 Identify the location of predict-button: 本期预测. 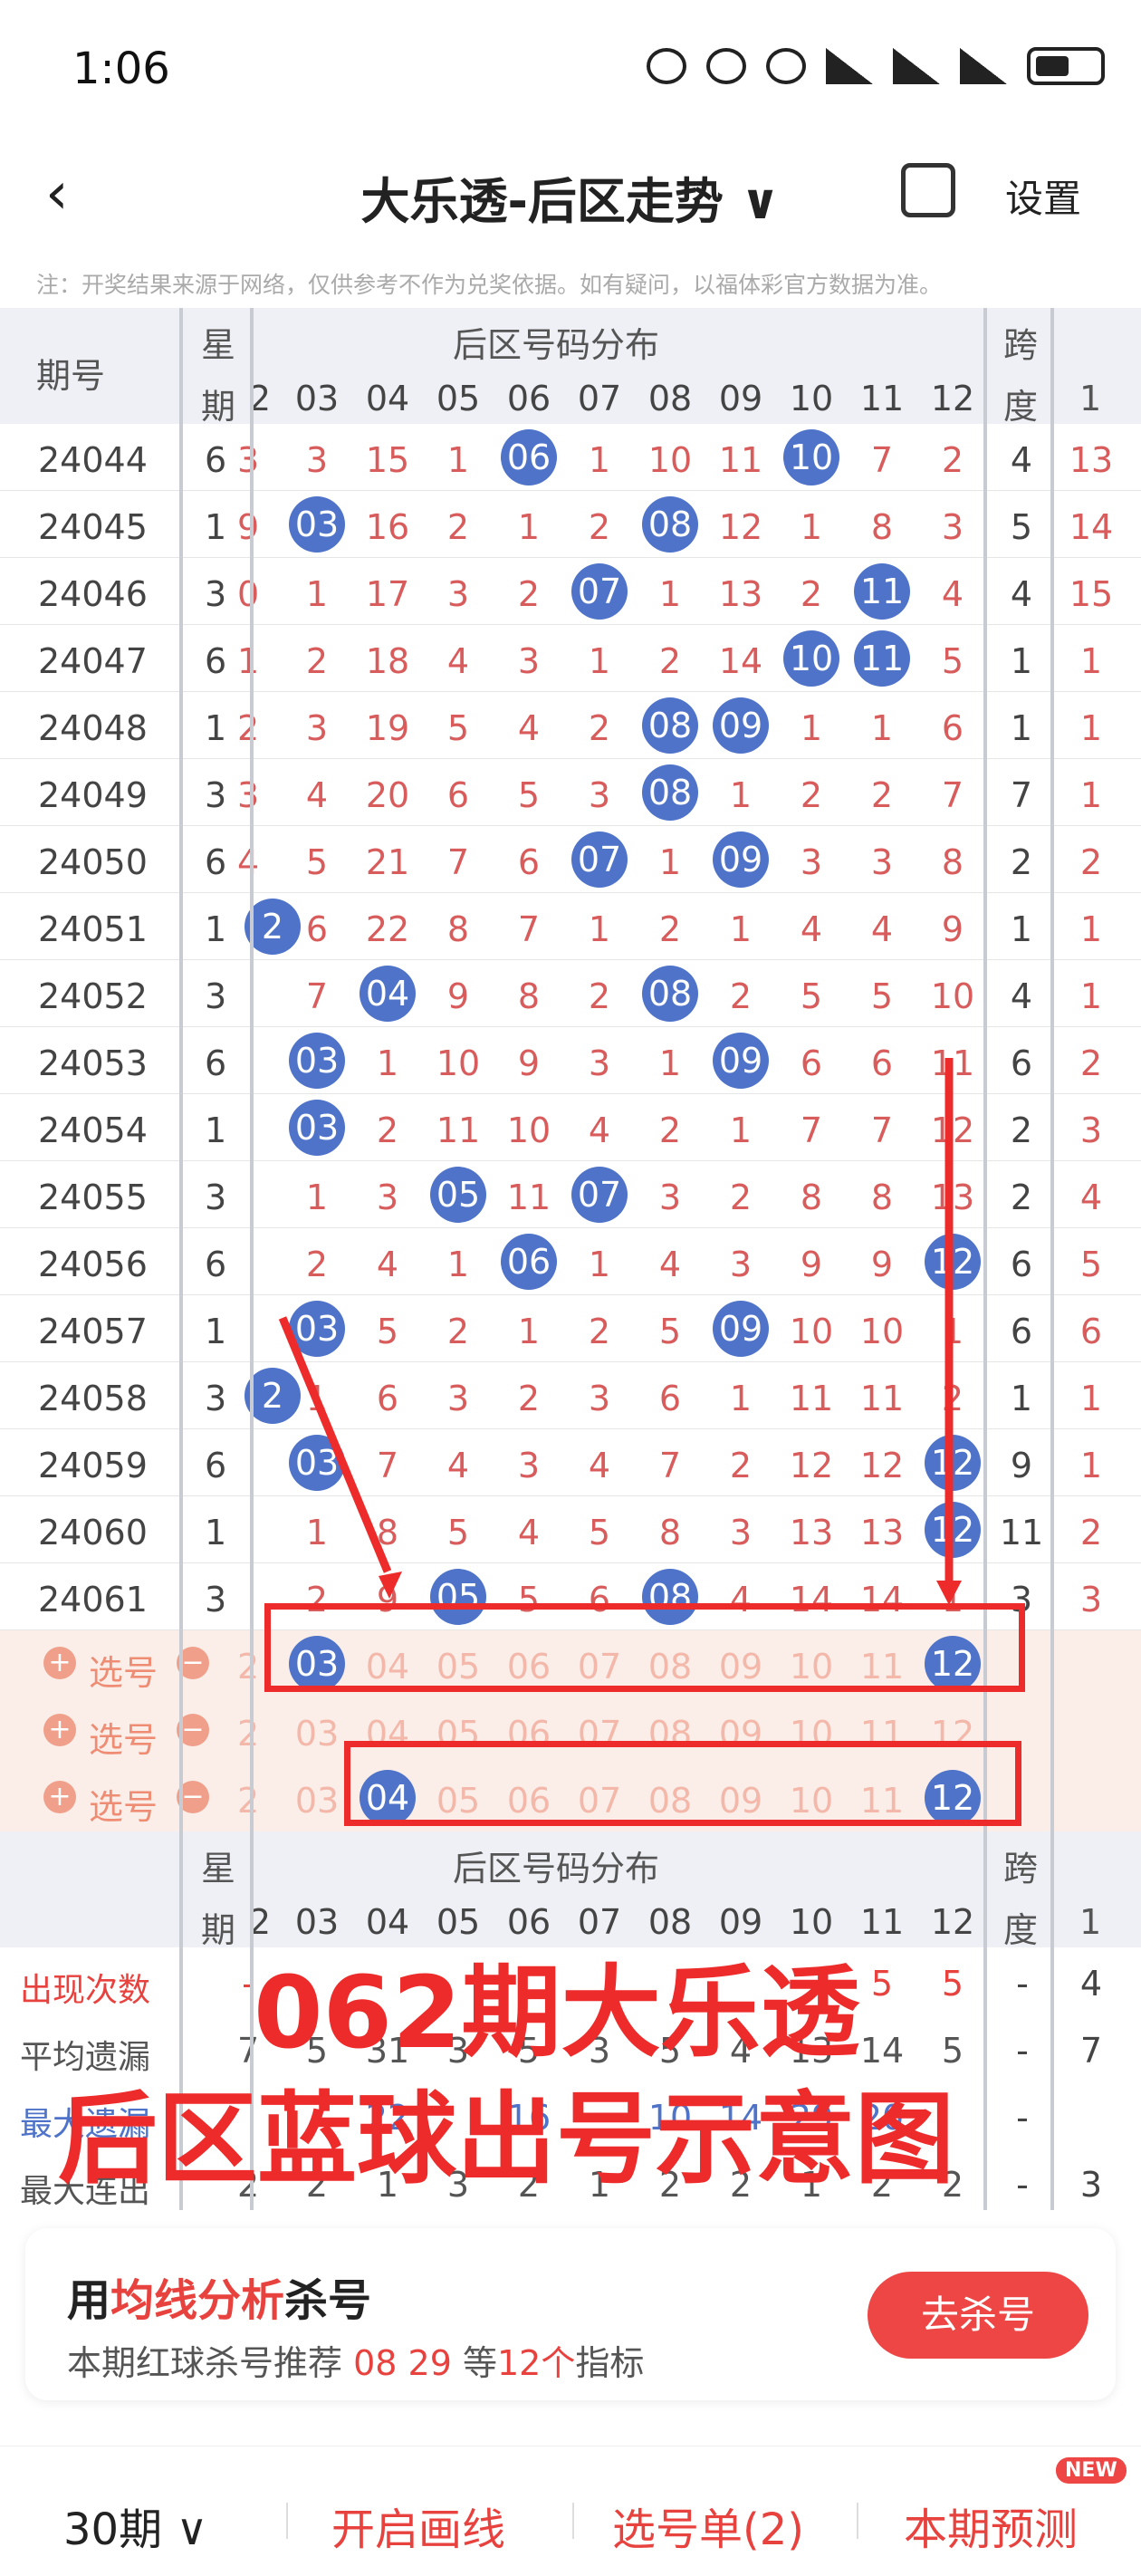
(991, 2525).